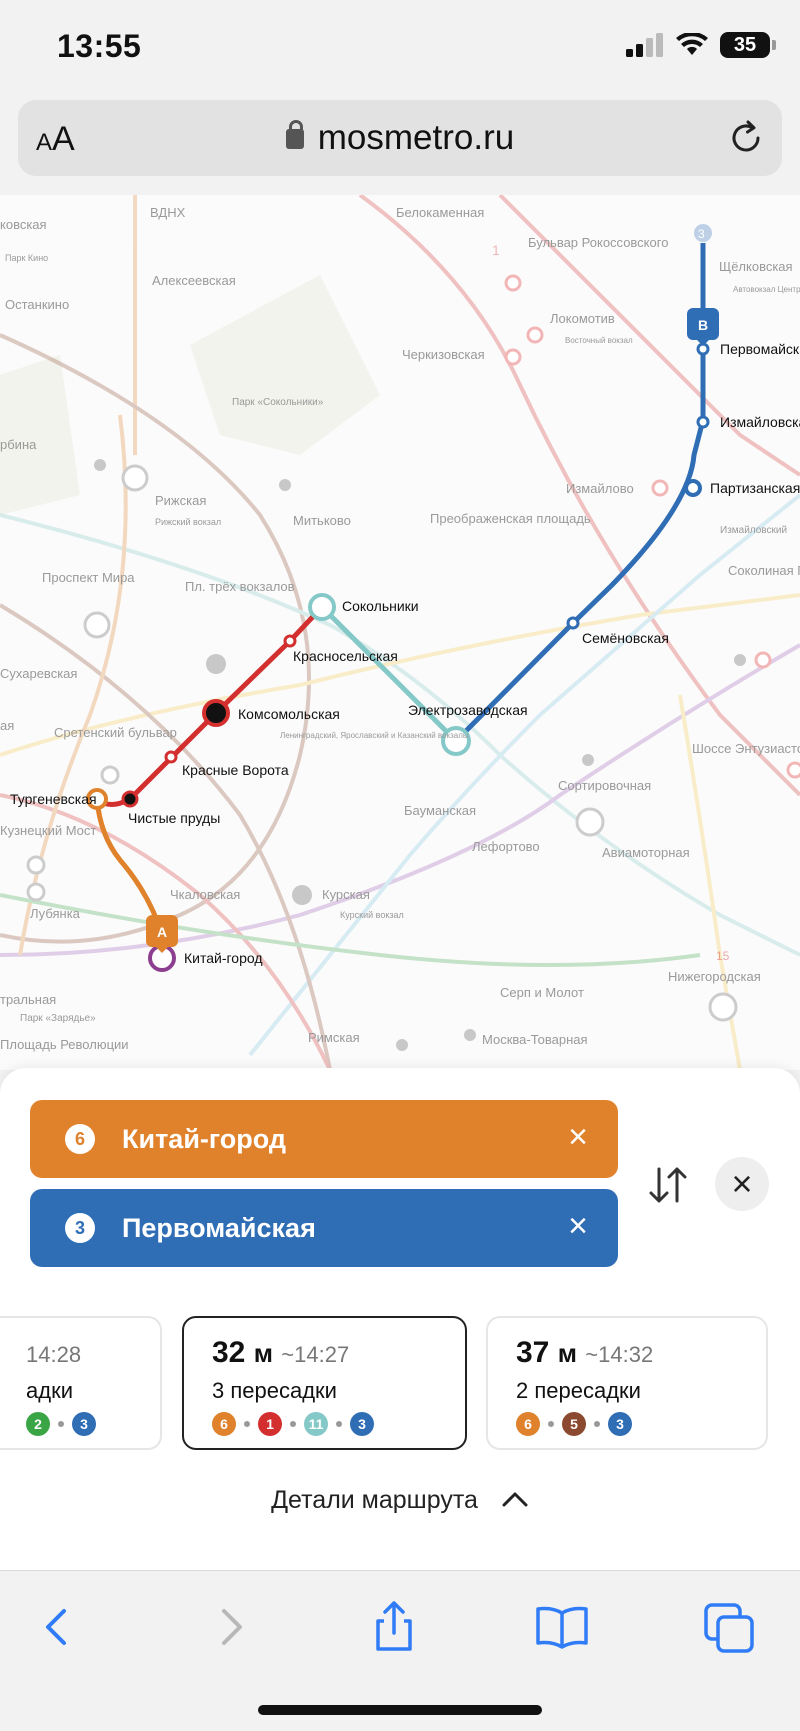  Describe the element at coordinates (764, 570) in the screenshot. I see `svg-text: Соколиная Гора` at that location.